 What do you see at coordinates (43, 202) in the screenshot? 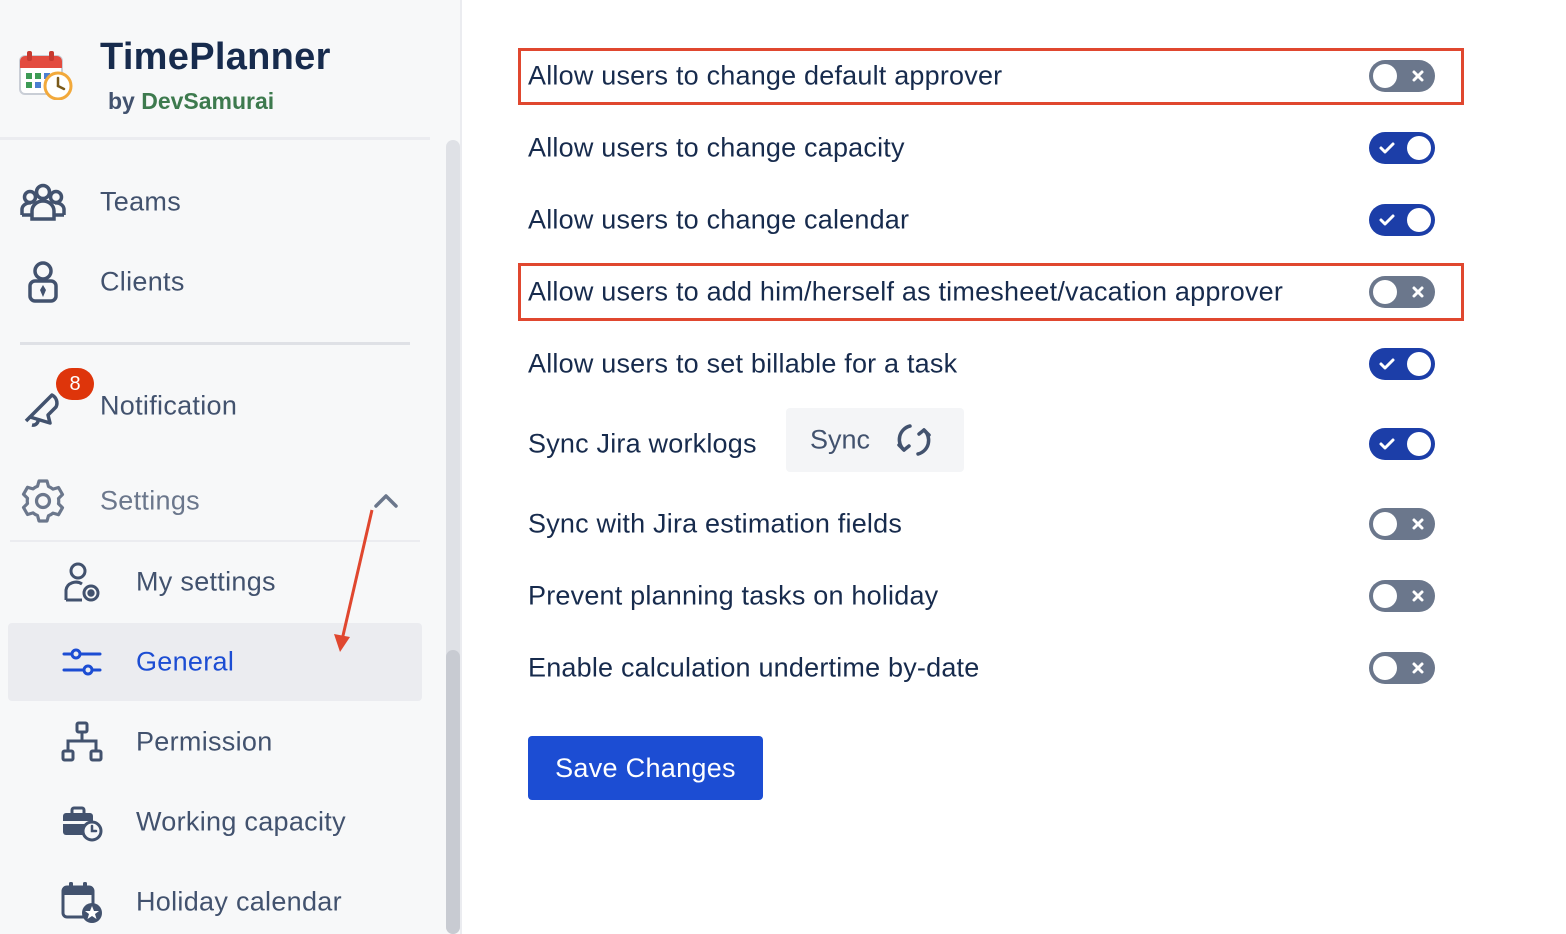
I see `teams-icon` at bounding box center [43, 202].